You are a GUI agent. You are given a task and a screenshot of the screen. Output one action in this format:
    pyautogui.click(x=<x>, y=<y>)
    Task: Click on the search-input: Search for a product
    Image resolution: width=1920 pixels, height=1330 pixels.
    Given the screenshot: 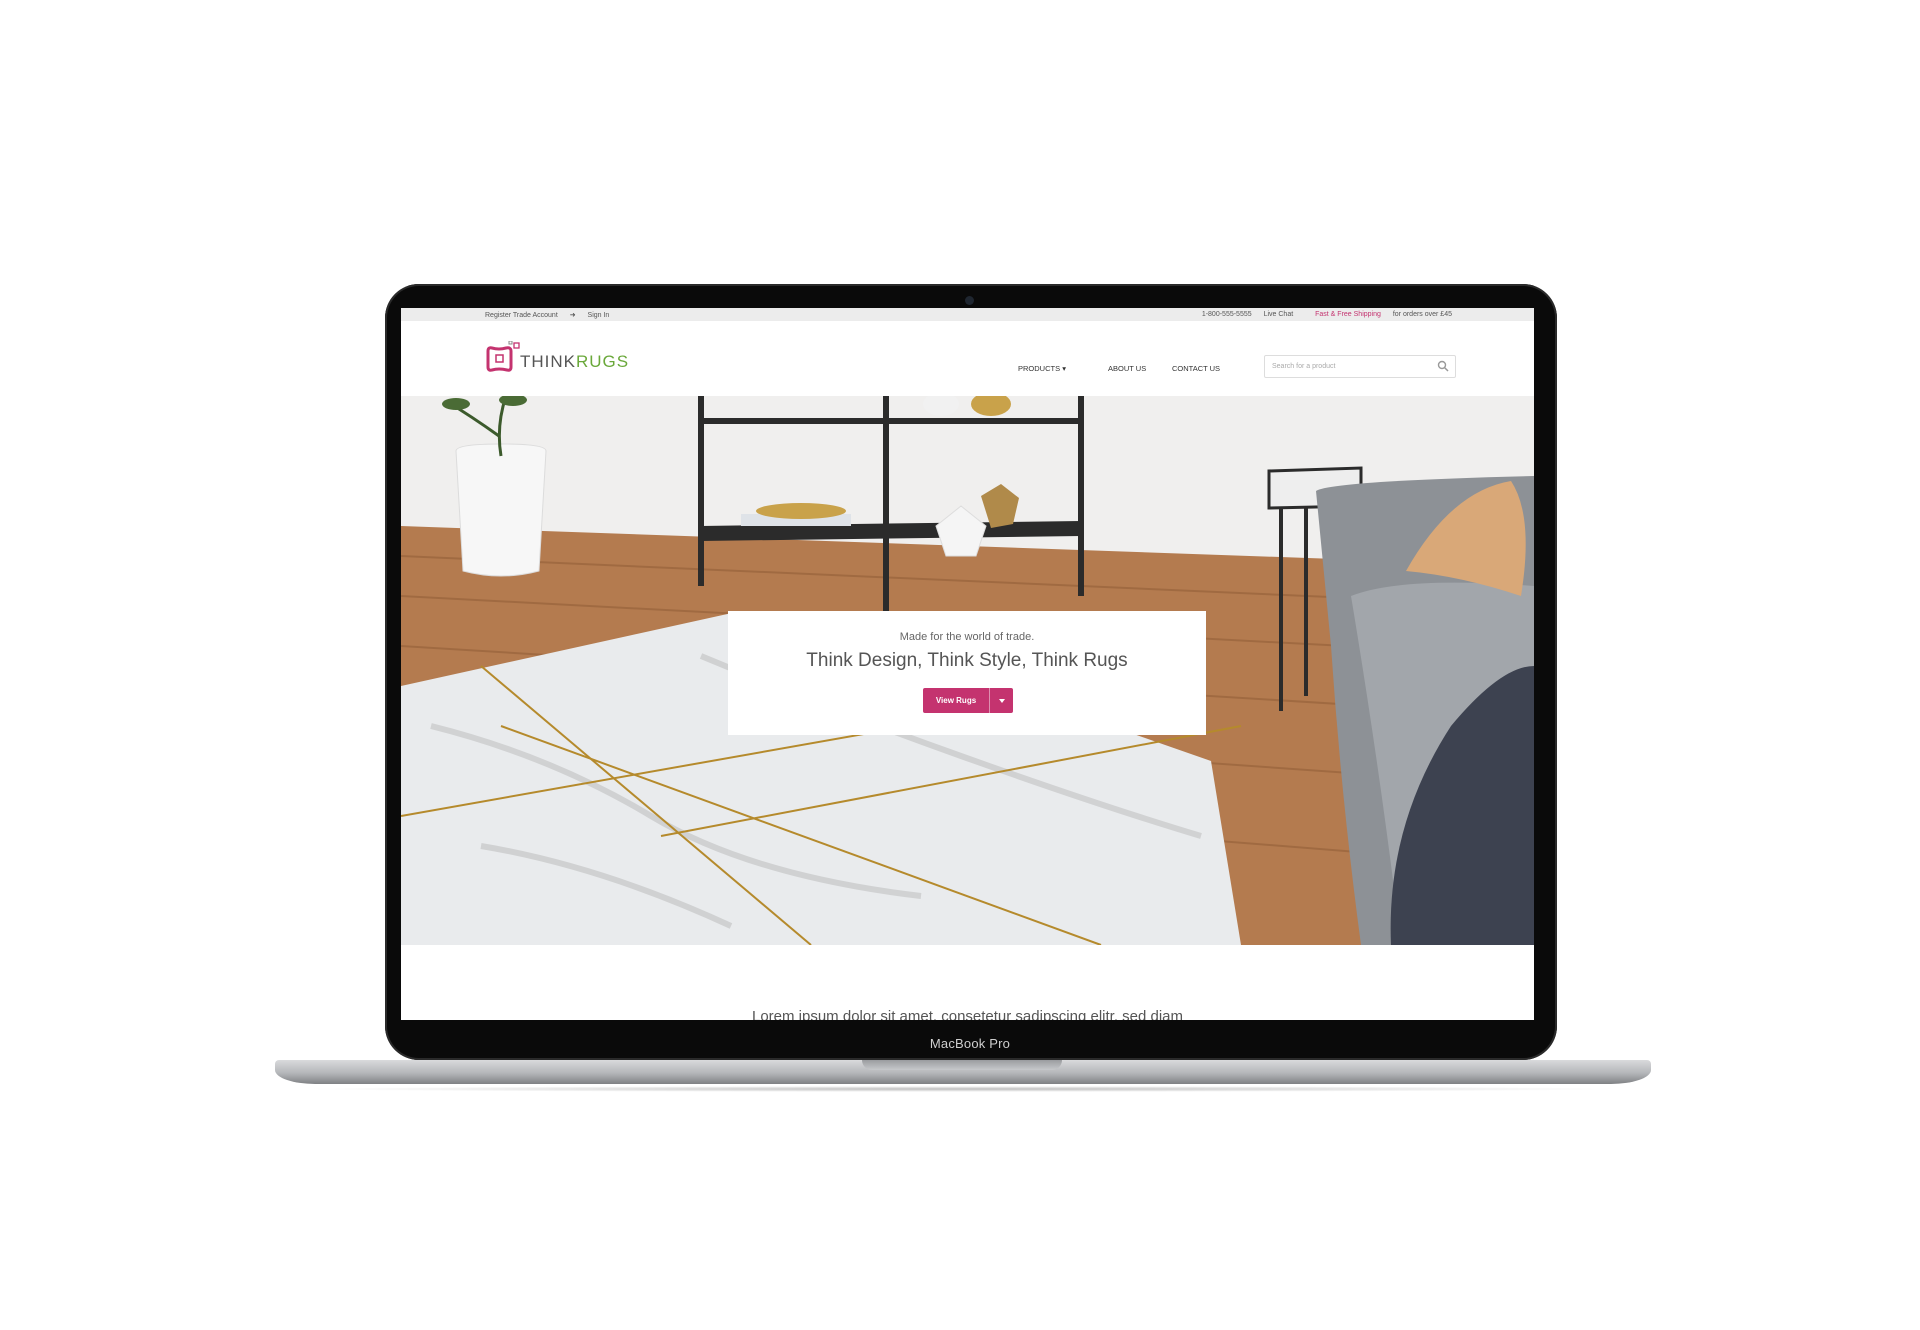 What is the action you would take?
    pyautogui.click(x=1360, y=366)
    